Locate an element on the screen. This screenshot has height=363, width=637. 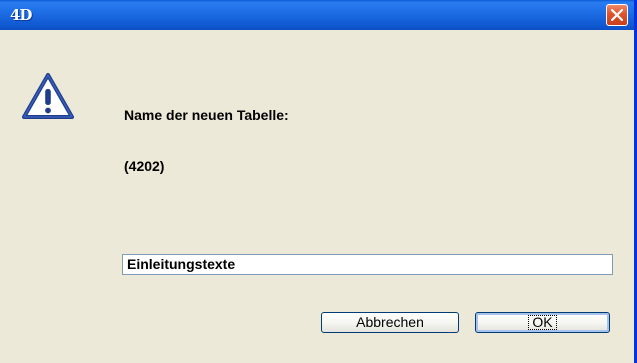
warning-icon is located at coordinates (48, 96).